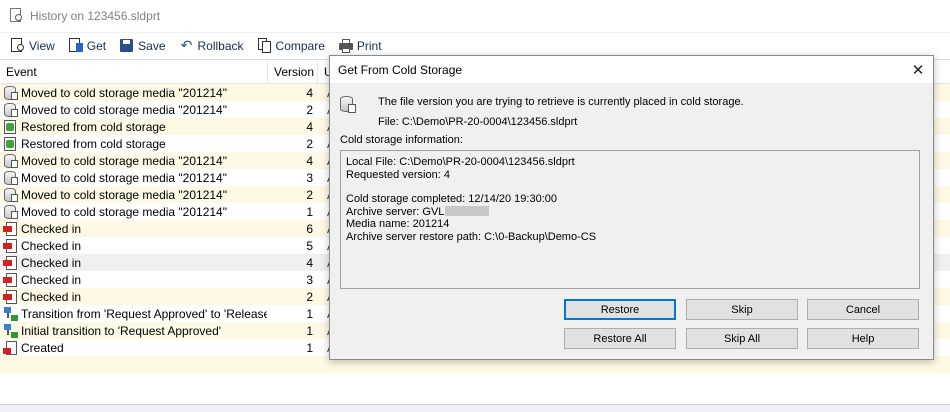 The width and height of the screenshot is (950, 412). I want to click on rollback-button: ↶ Rollback, so click(211, 45).